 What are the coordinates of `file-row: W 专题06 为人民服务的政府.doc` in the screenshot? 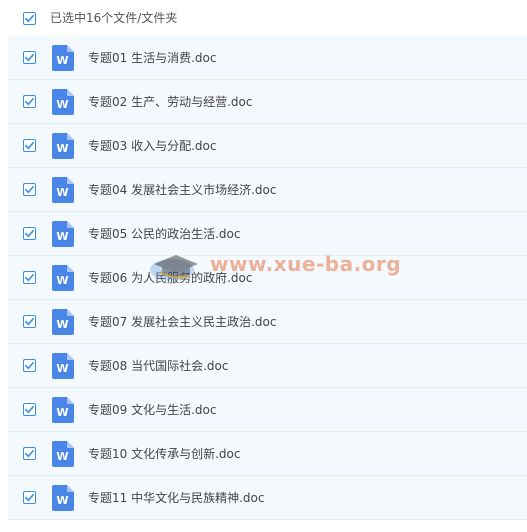 It's located at (267, 278).